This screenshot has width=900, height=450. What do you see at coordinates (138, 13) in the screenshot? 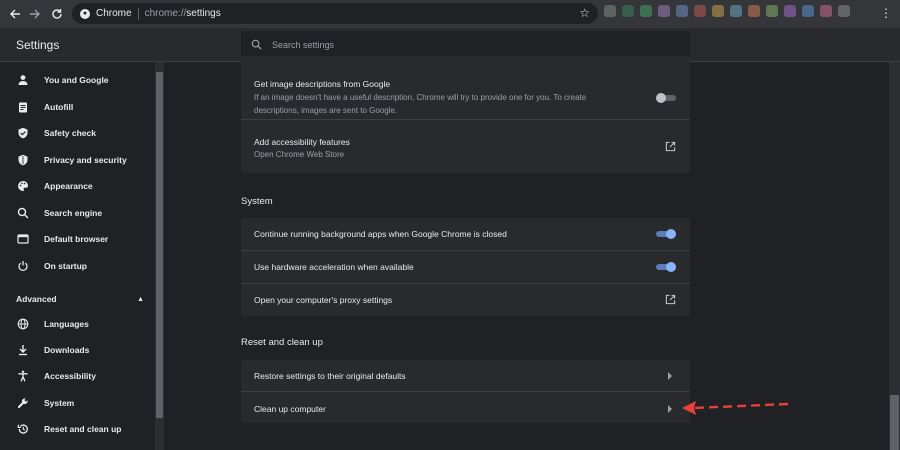
I see `address-divider` at bounding box center [138, 13].